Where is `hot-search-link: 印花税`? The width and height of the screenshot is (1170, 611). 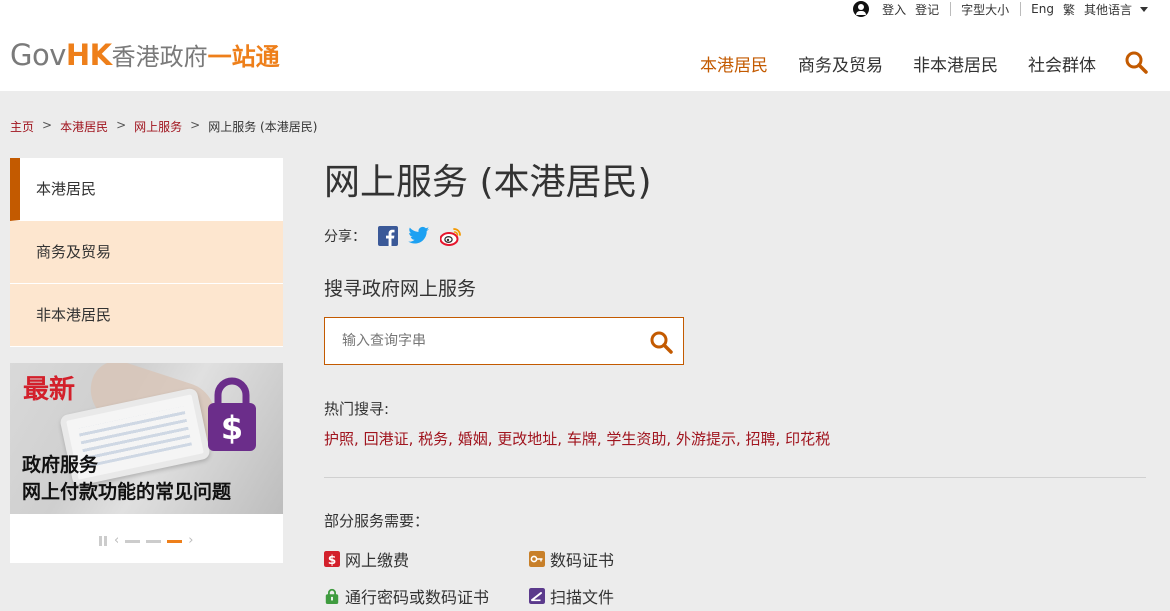
hot-search-link: 印花税 is located at coordinates (807, 439).